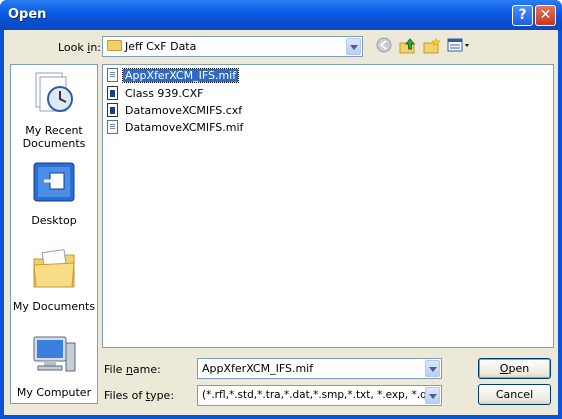  Describe the element at coordinates (545, 15) in the screenshot. I see `close-button: ✕` at that location.